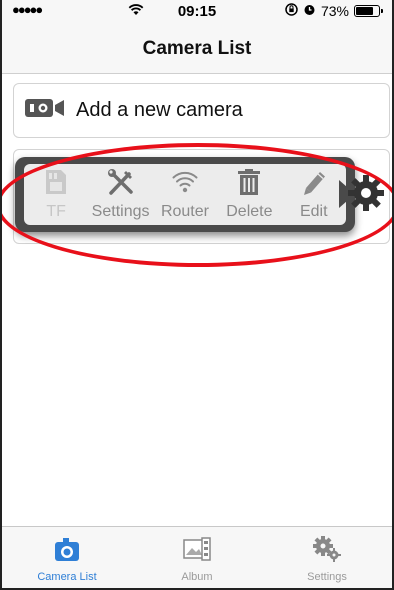 The image size is (394, 590). Describe the element at coordinates (197, 551) in the screenshot. I see `album-icon` at that location.